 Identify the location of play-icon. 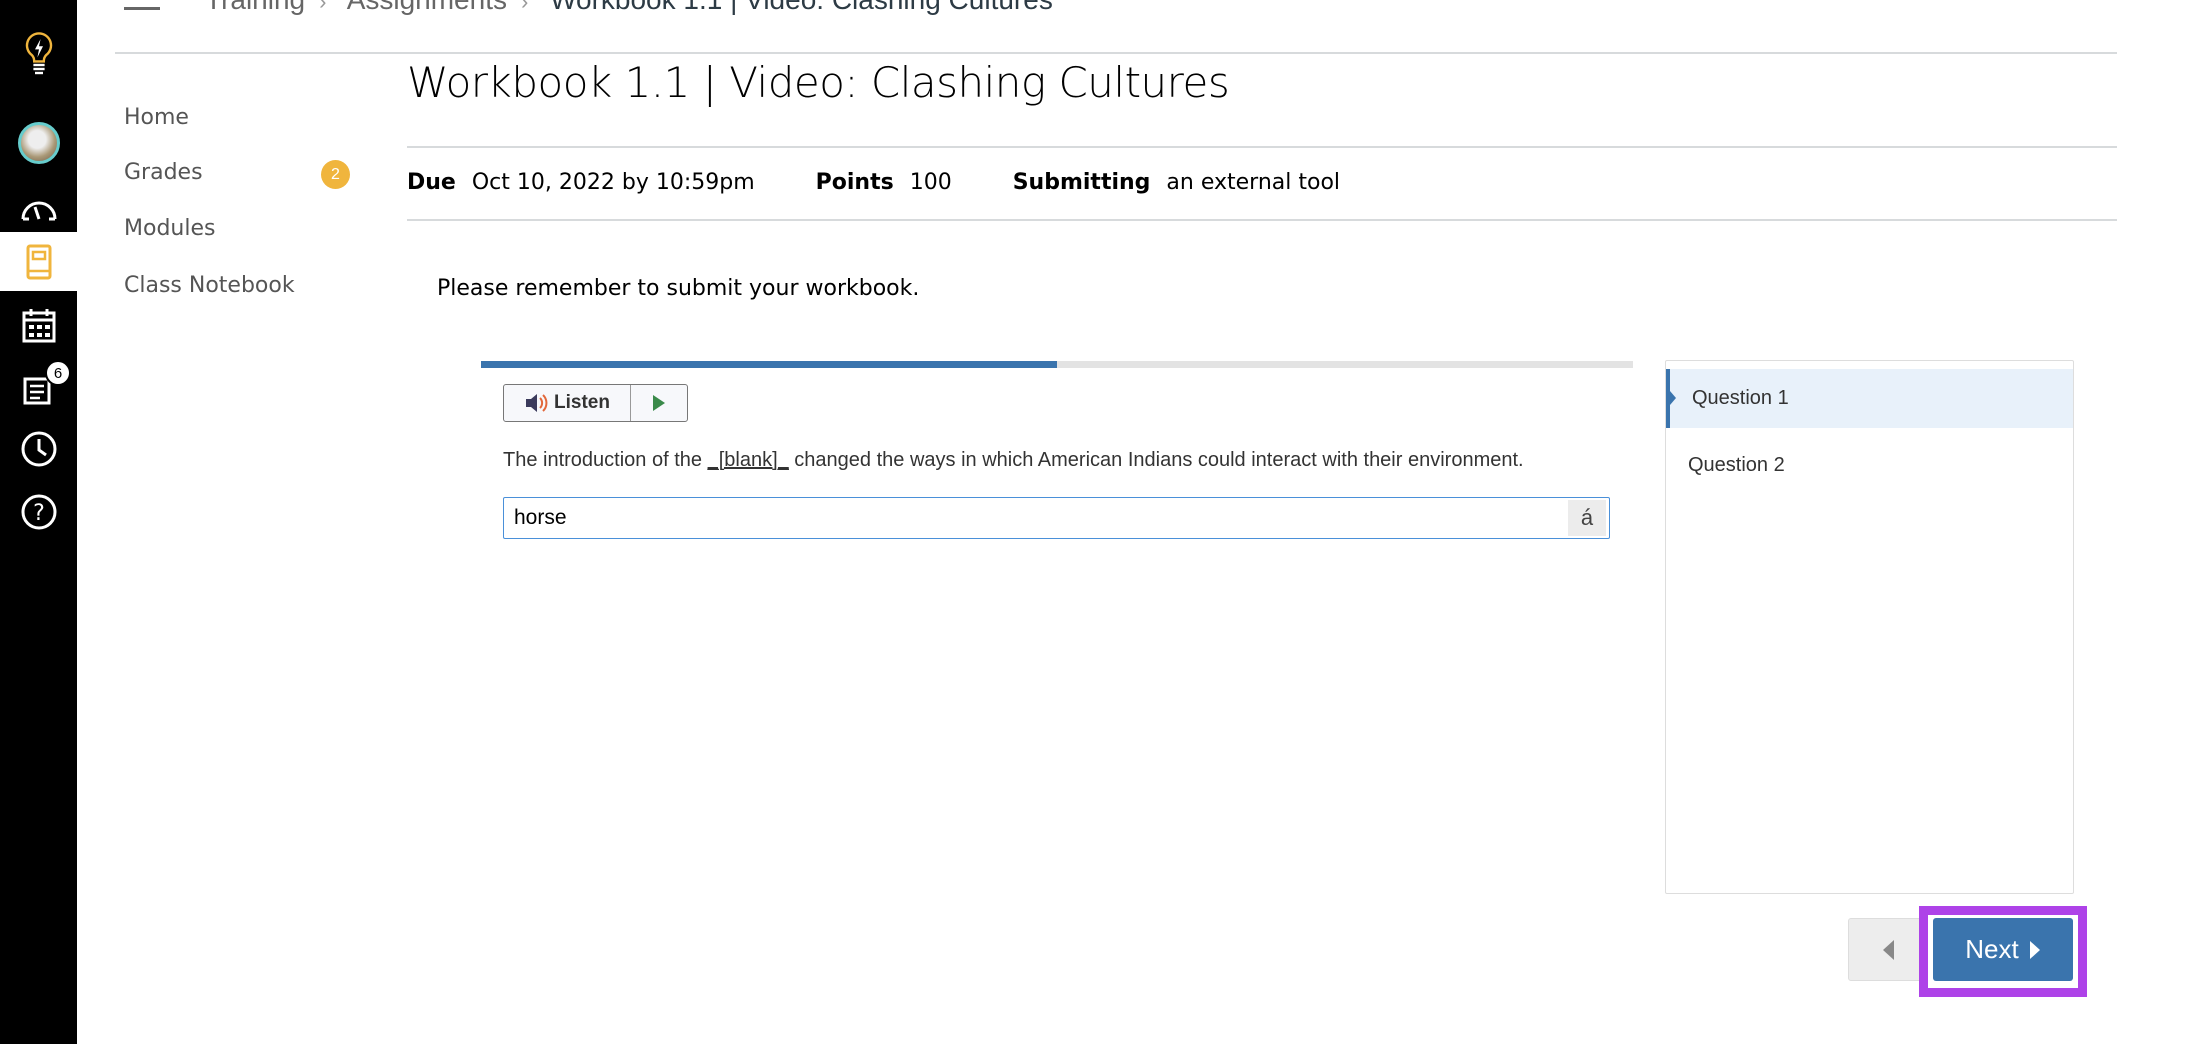
(659, 403).